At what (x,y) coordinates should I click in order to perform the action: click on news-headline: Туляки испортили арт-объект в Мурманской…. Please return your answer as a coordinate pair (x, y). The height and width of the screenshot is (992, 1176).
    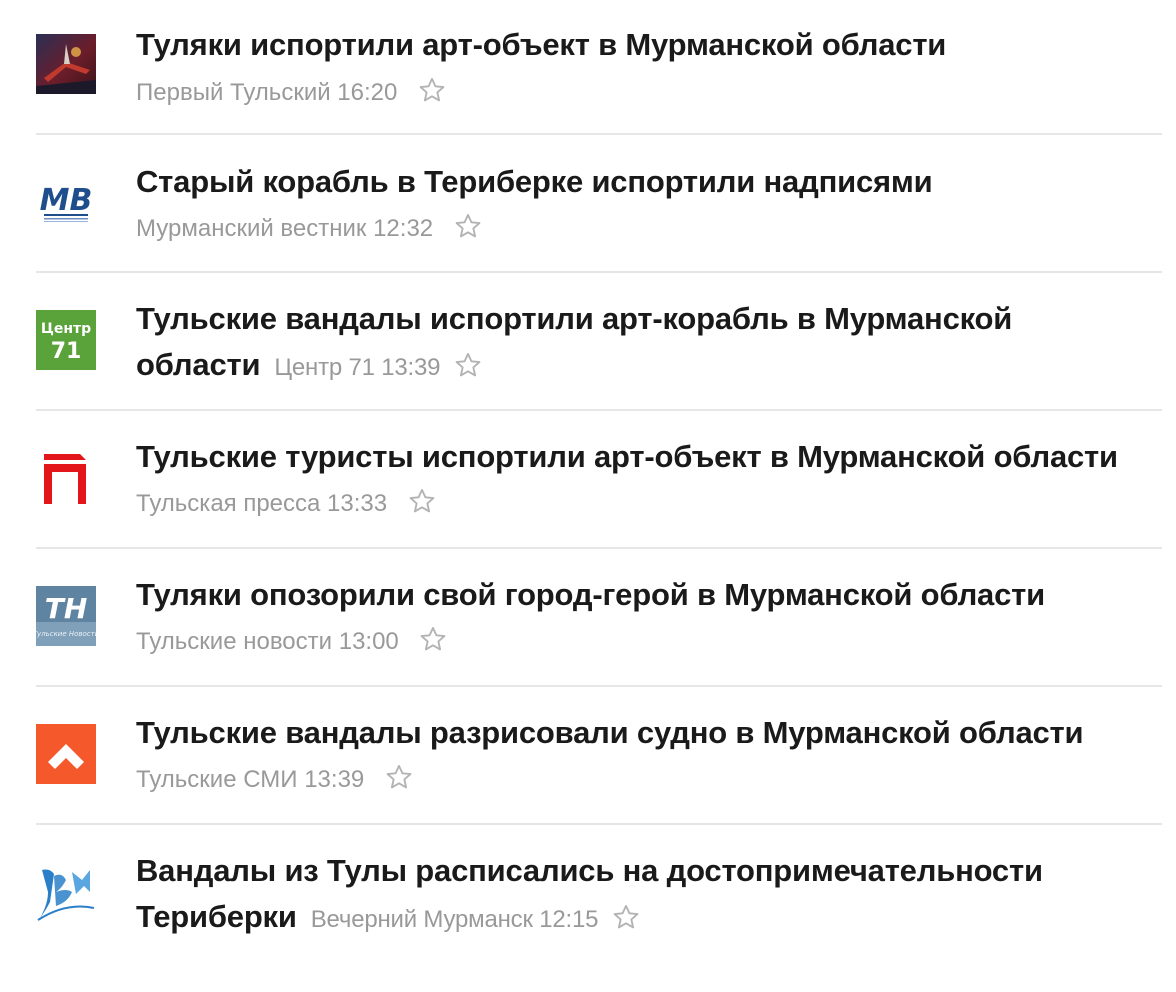
    Looking at the image, I should click on (649, 45).